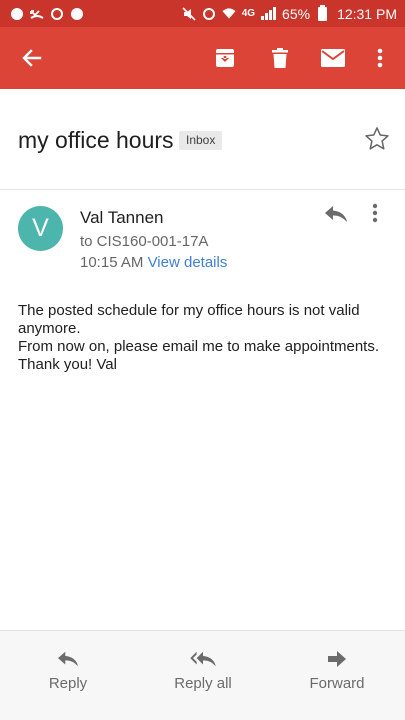 This screenshot has height=720, width=405. I want to click on trash-icon, so click(280, 58).